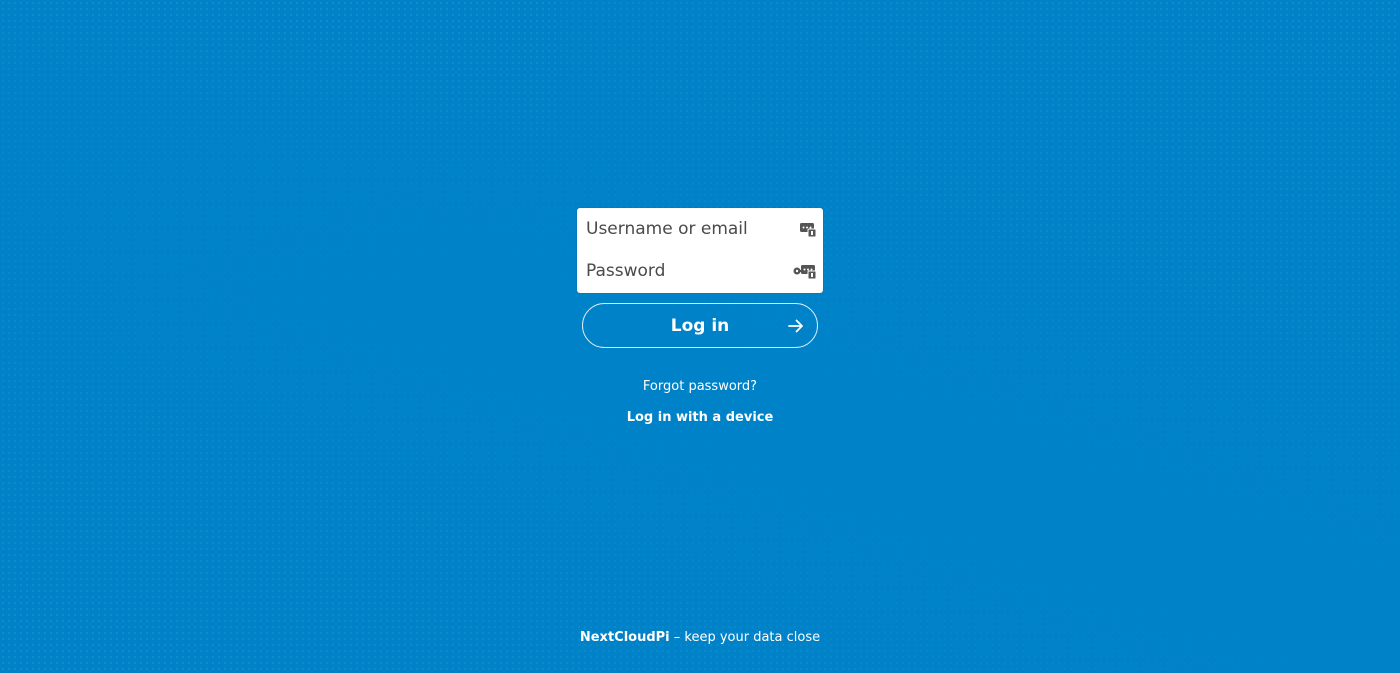  I want to click on footer: NextCloudPi – keep your data close, so click(700, 637).